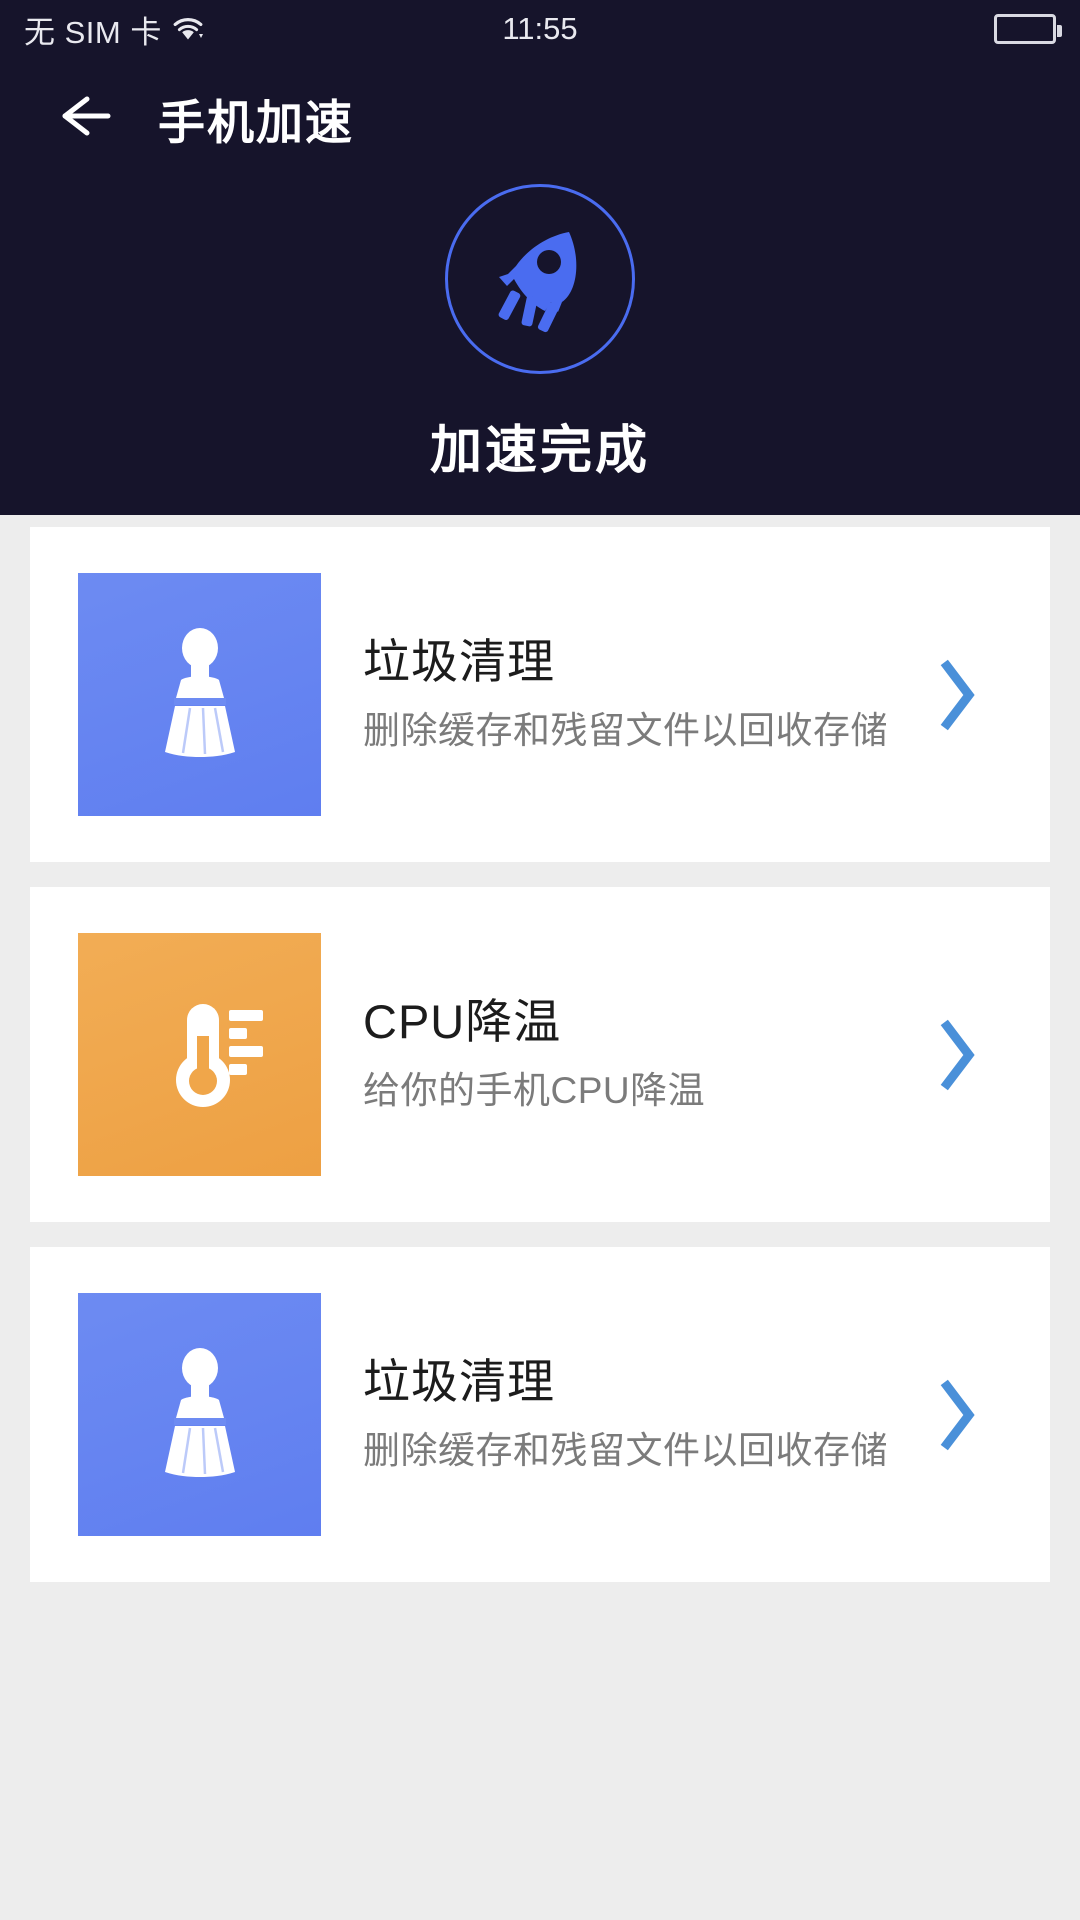  I want to click on rocket-badge, so click(540, 279).